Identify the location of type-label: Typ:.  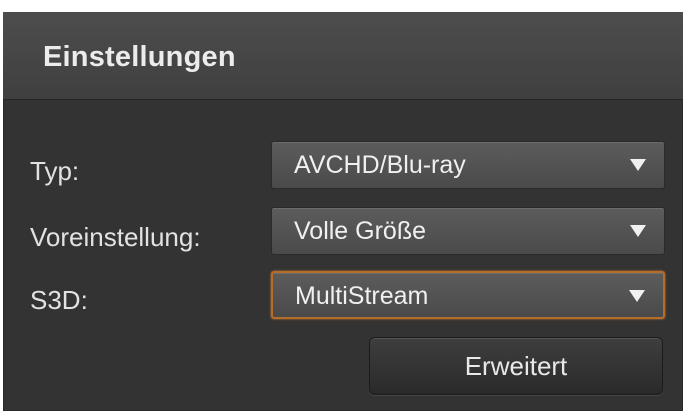
(55, 171).